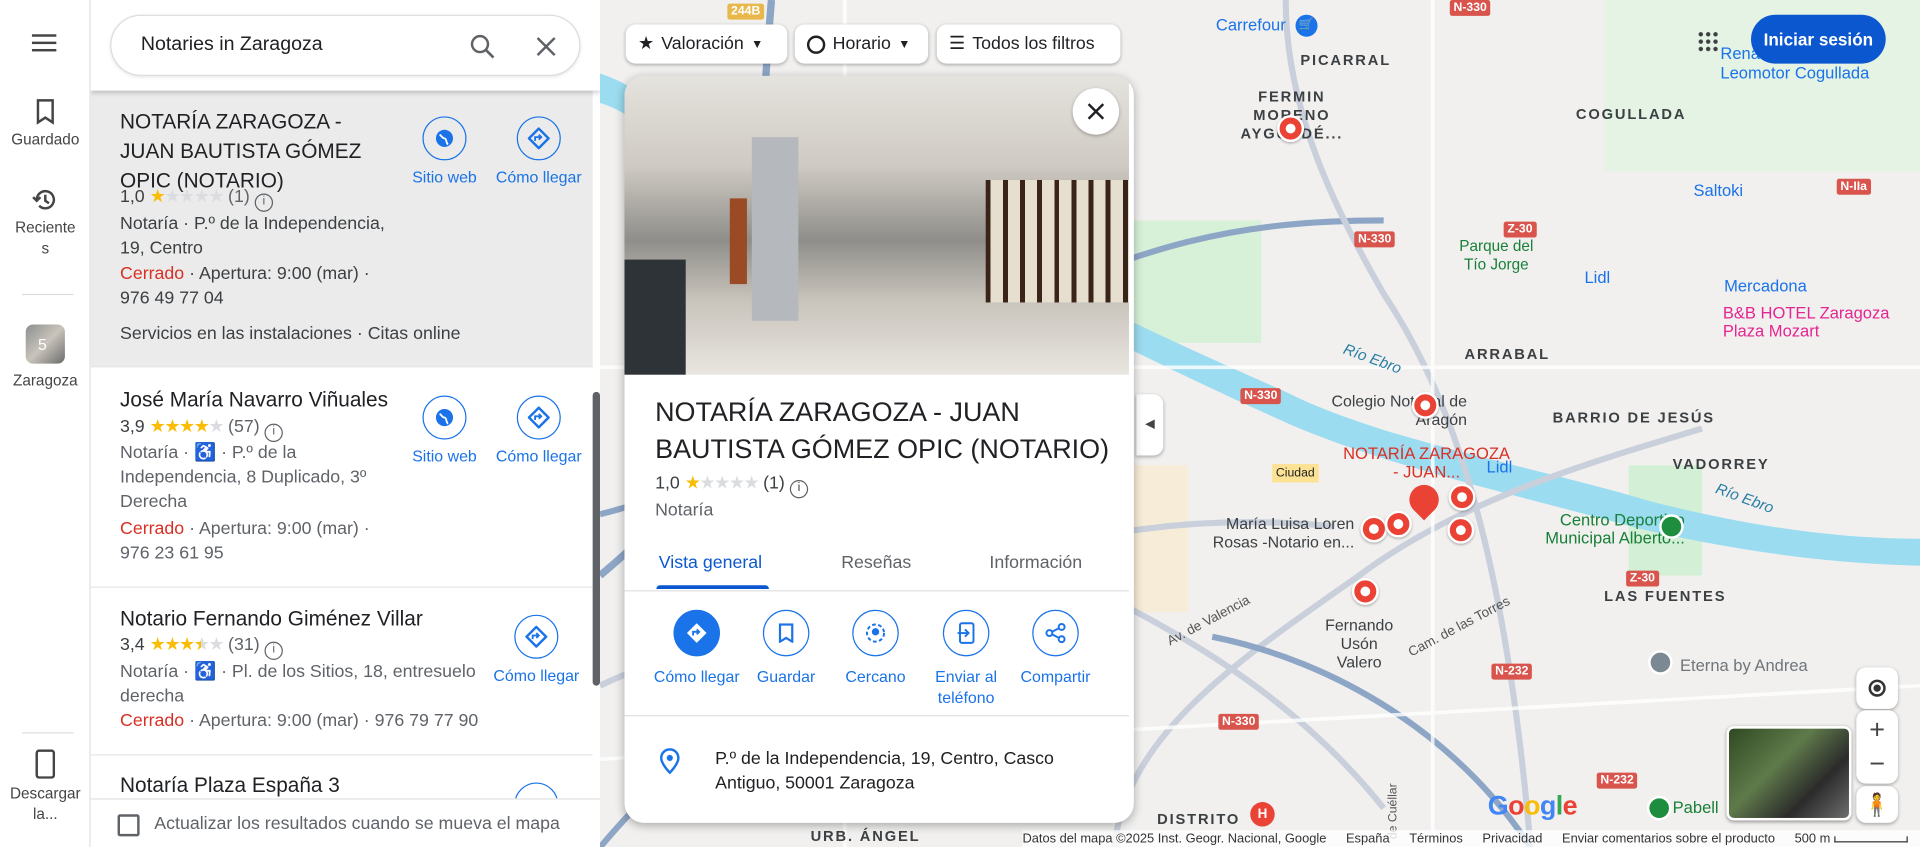 Image resolution: width=1920 pixels, height=847 pixels. What do you see at coordinates (1721, 464) in the screenshot?
I see `area-label: VADORREY` at bounding box center [1721, 464].